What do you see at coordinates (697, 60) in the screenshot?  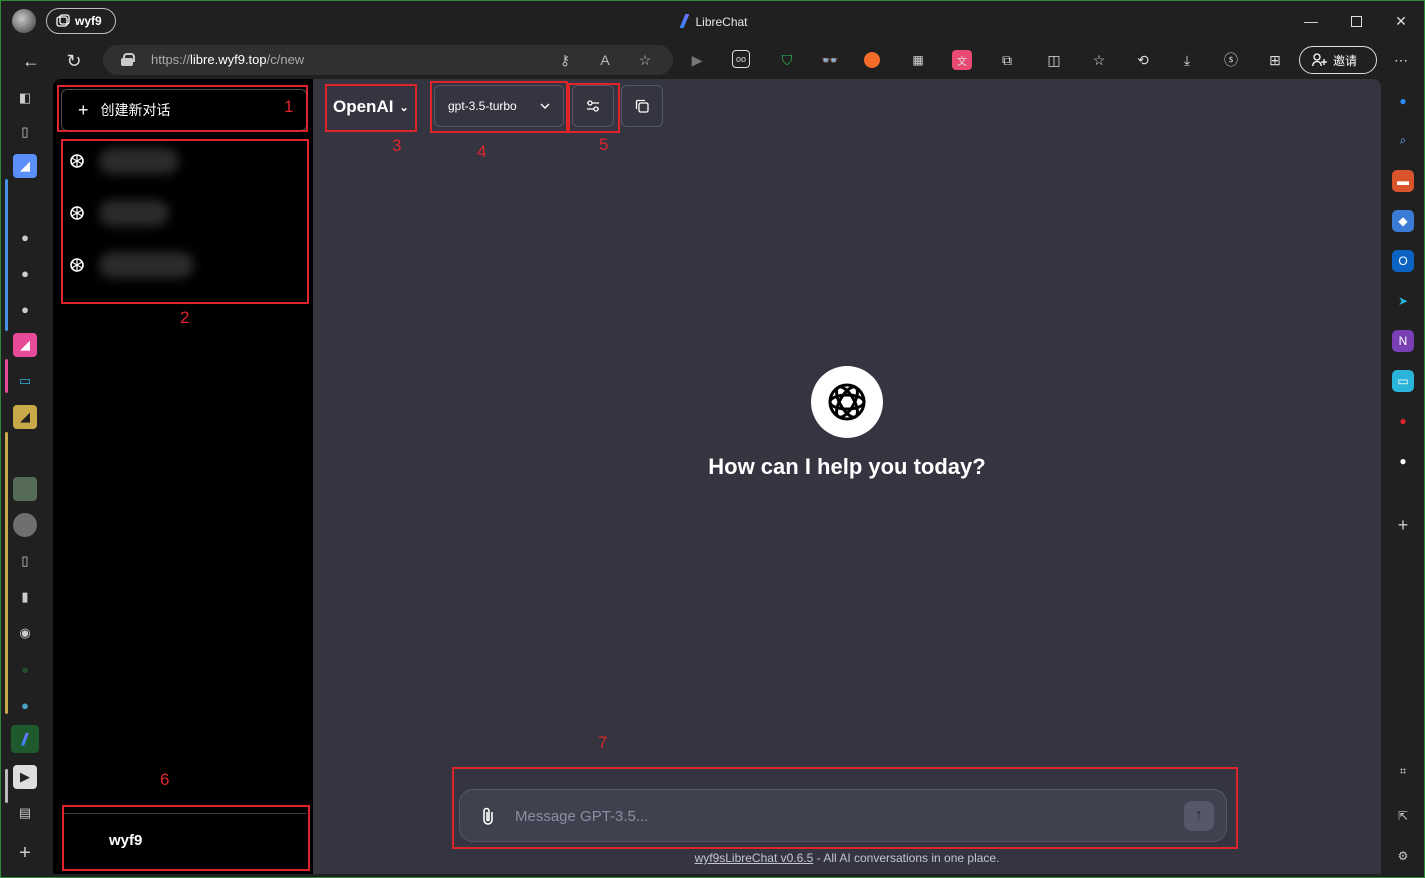 I see `play-icon: ▶` at bounding box center [697, 60].